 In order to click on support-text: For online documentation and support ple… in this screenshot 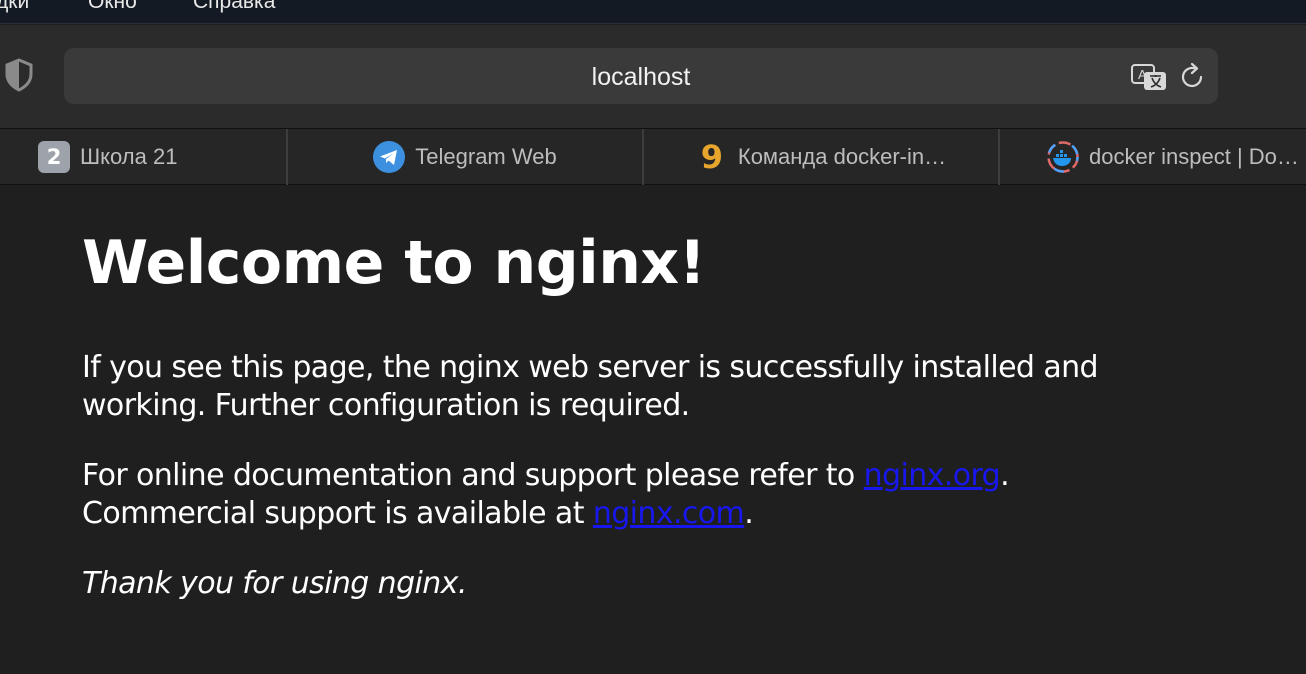, I will do `click(473, 475)`.